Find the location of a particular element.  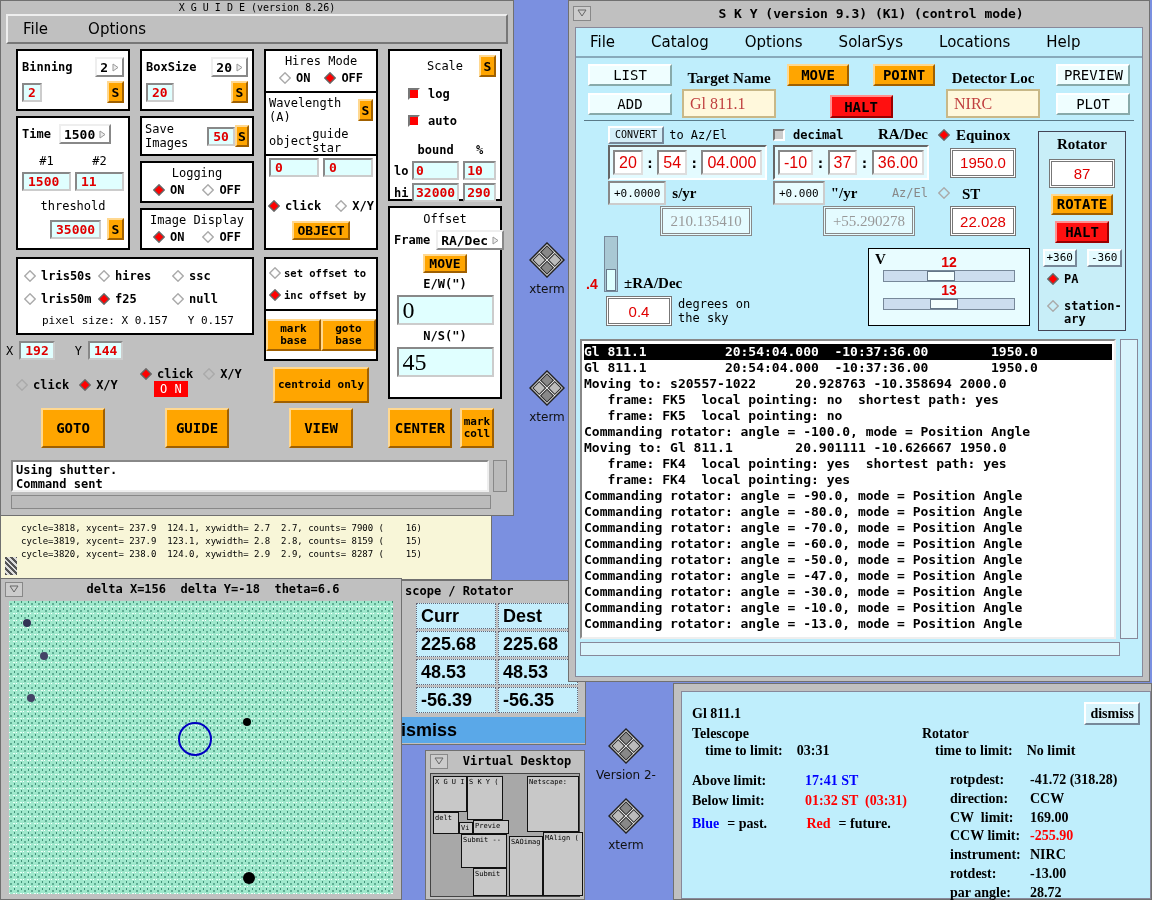

convert-button: CONVERT is located at coordinates (636, 134).